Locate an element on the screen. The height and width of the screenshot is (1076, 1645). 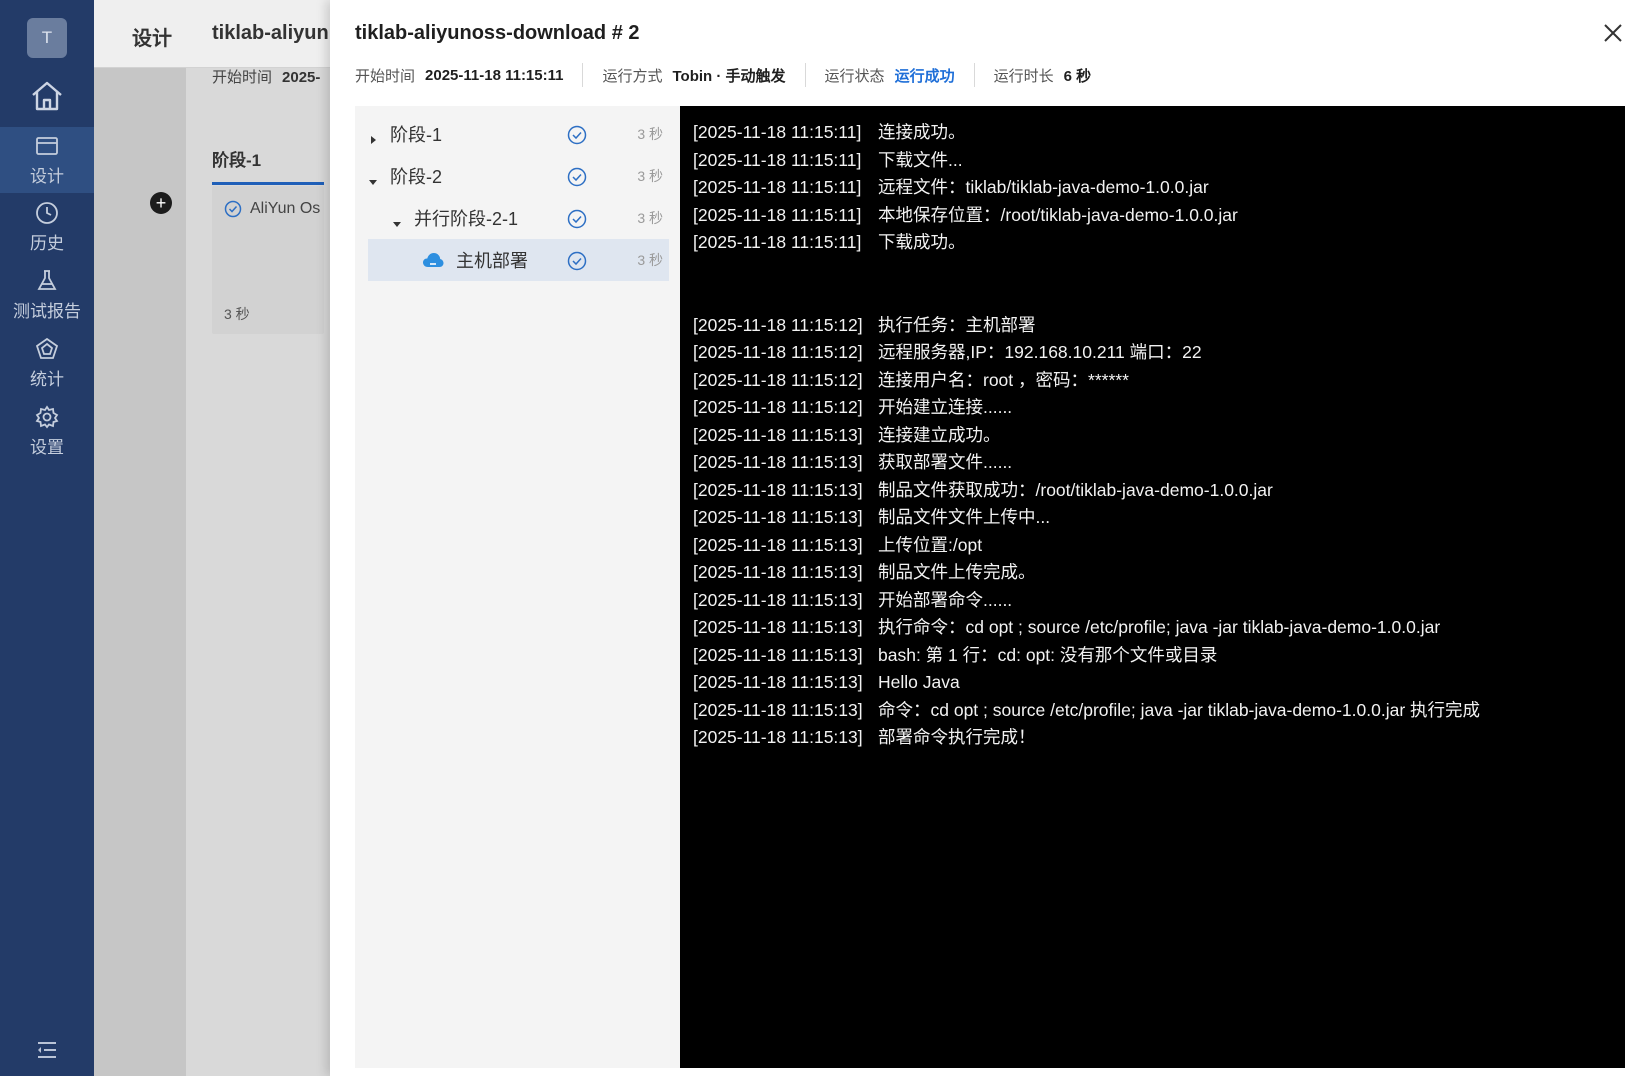
menu-collapse-icon is located at coordinates (47, 1050).